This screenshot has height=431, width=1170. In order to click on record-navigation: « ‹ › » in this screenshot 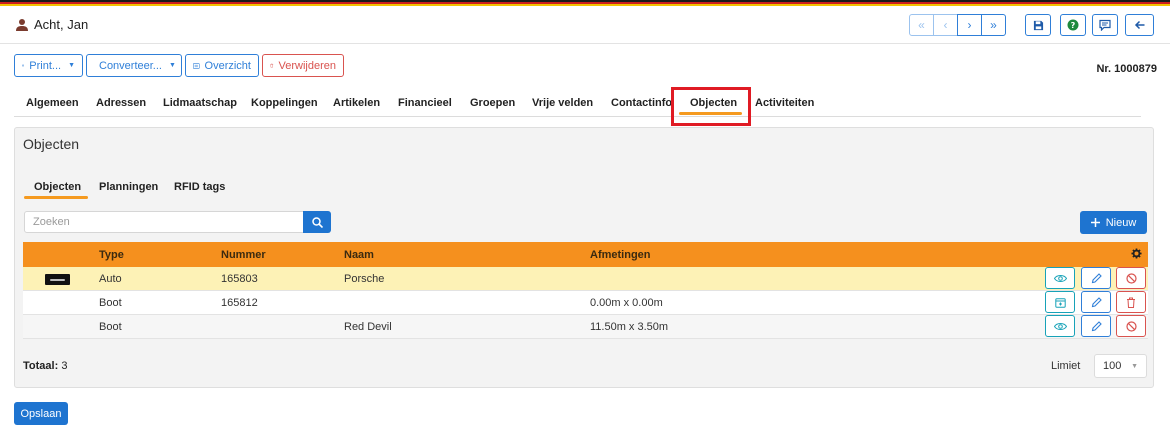, I will do `click(957, 25)`.